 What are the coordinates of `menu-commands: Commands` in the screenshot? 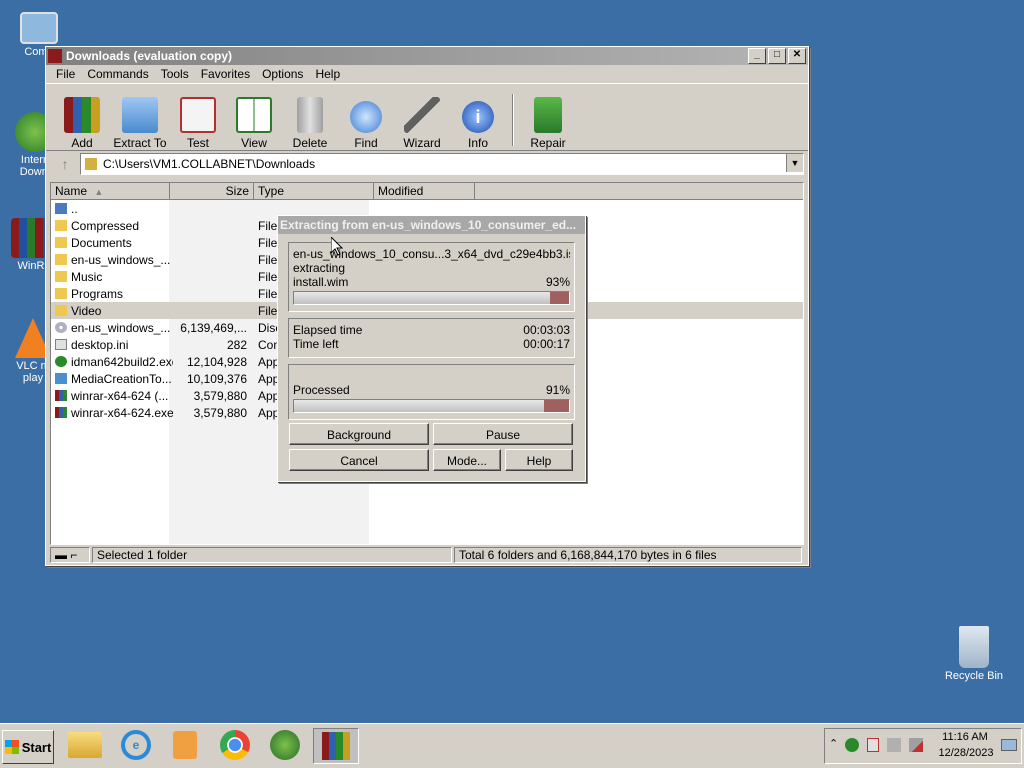 It's located at (117, 74).